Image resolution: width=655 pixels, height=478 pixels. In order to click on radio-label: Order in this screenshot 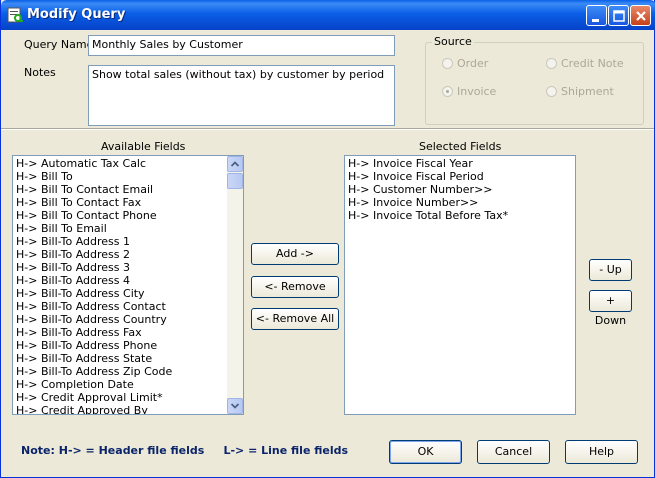, I will do `click(473, 63)`.